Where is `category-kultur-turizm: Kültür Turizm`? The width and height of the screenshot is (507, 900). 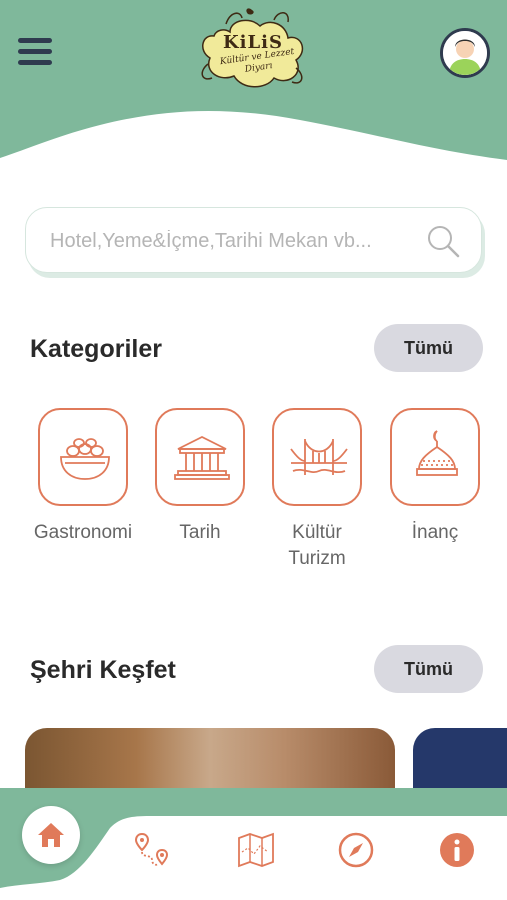 category-kultur-turizm: Kültür Turizm is located at coordinates (317, 490).